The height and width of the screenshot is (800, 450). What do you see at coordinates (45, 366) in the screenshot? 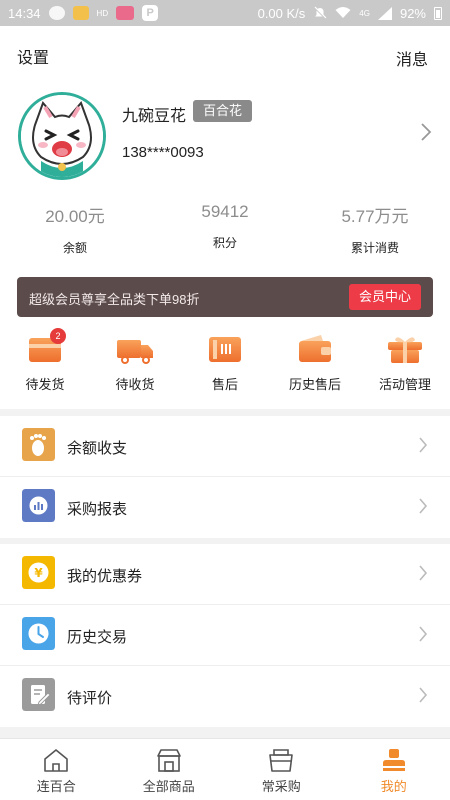
I see `order-pending-shipment: 2 待发货` at bounding box center [45, 366].